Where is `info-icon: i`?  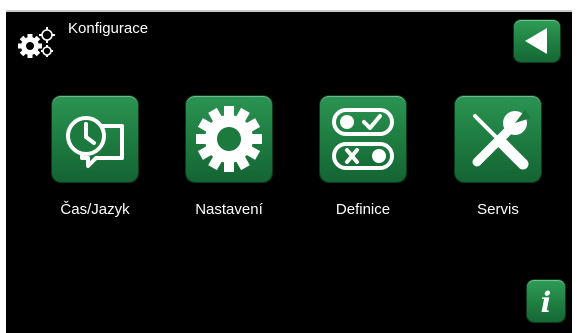 info-icon: i is located at coordinates (546, 302).